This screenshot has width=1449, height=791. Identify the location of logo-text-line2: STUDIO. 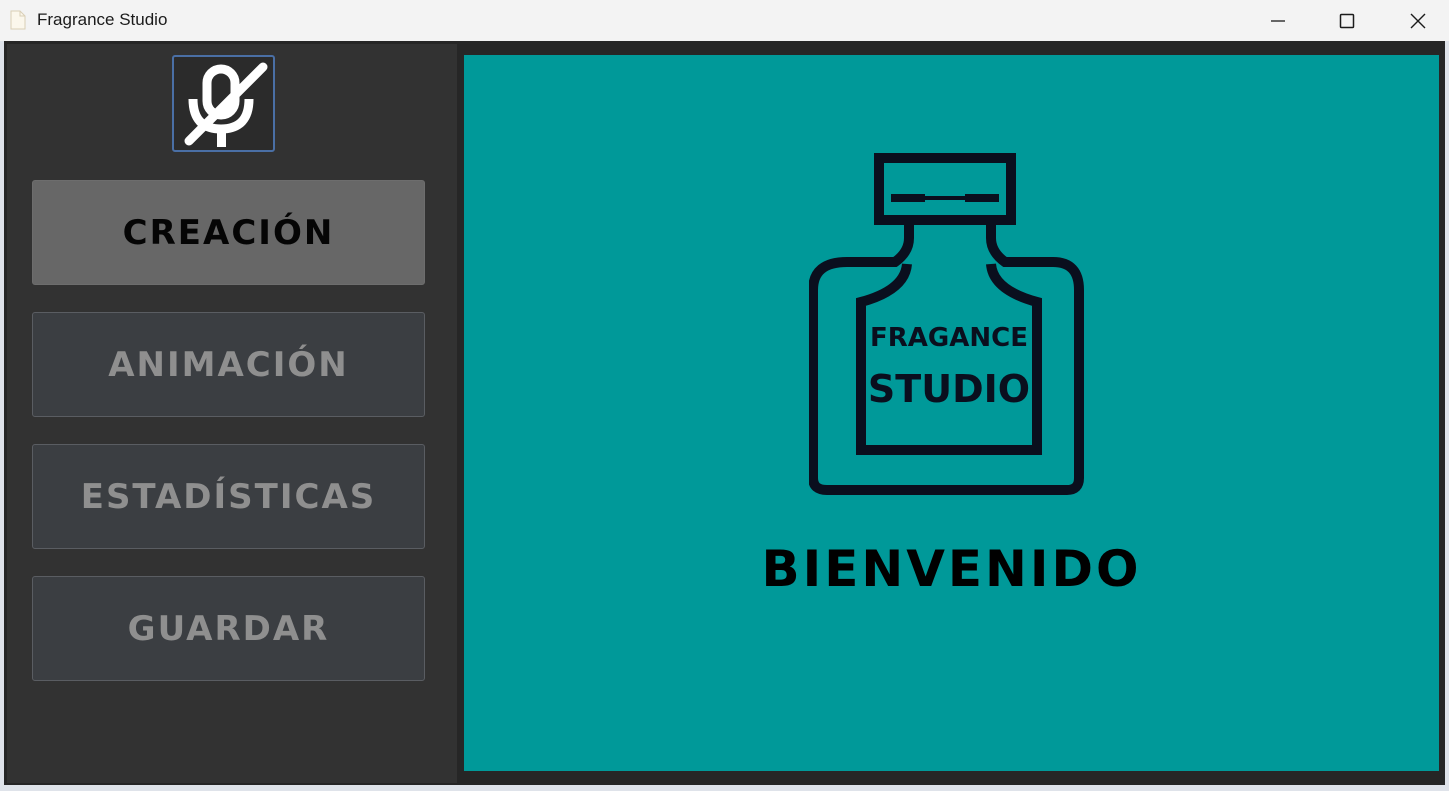
(949, 389).